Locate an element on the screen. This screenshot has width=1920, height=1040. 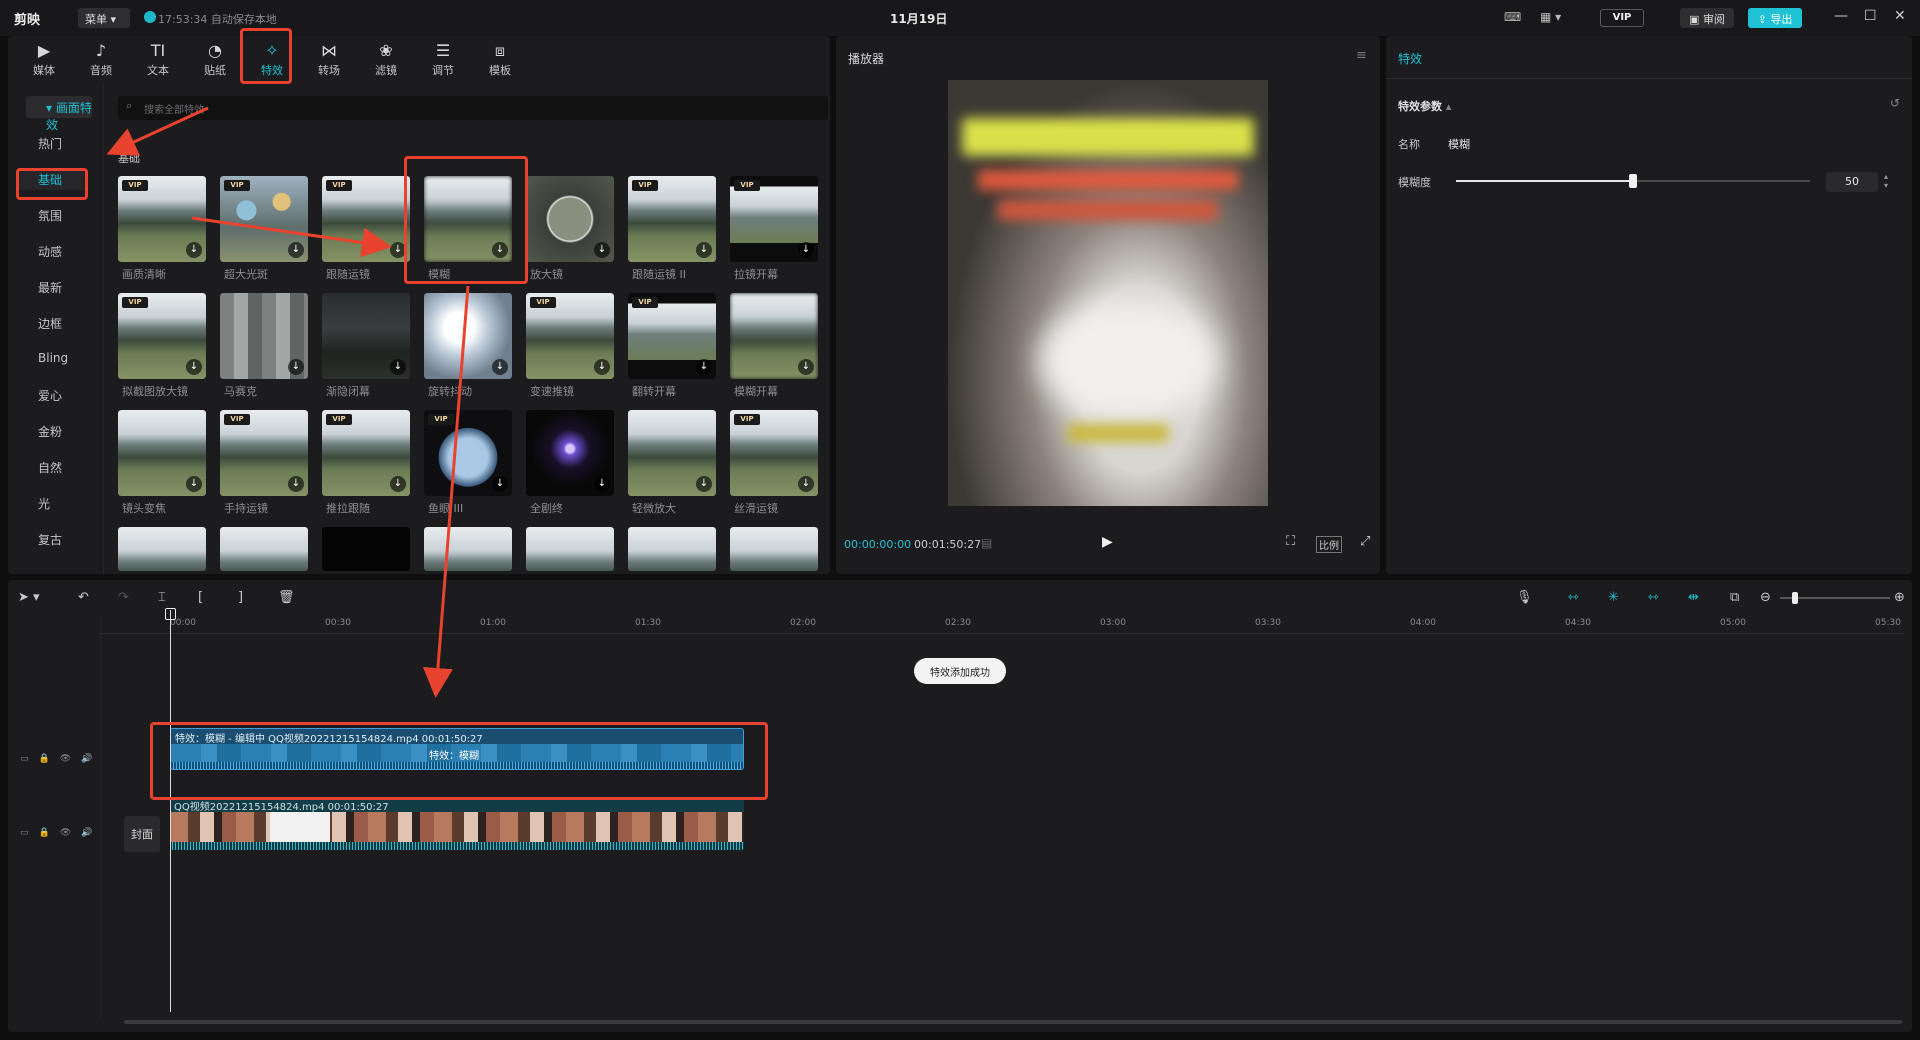
properties-tab: 特效 is located at coordinates (1410, 58).